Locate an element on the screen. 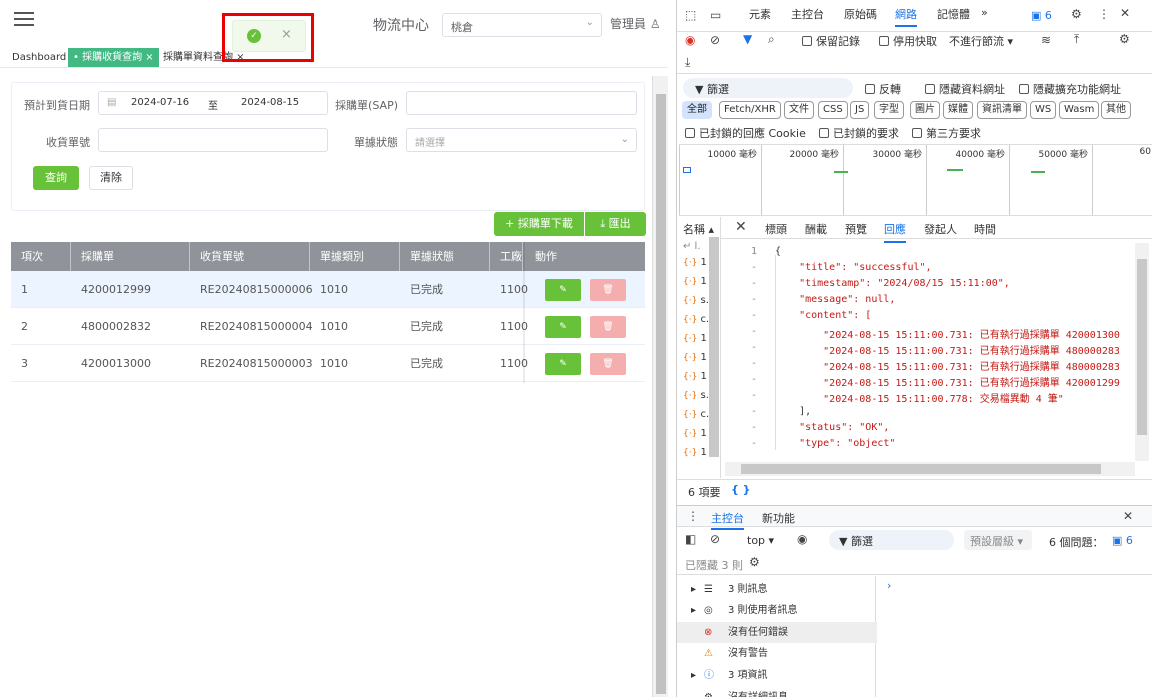  preserve-log-checkbox: 保留記錄 is located at coordinates (831, 41).